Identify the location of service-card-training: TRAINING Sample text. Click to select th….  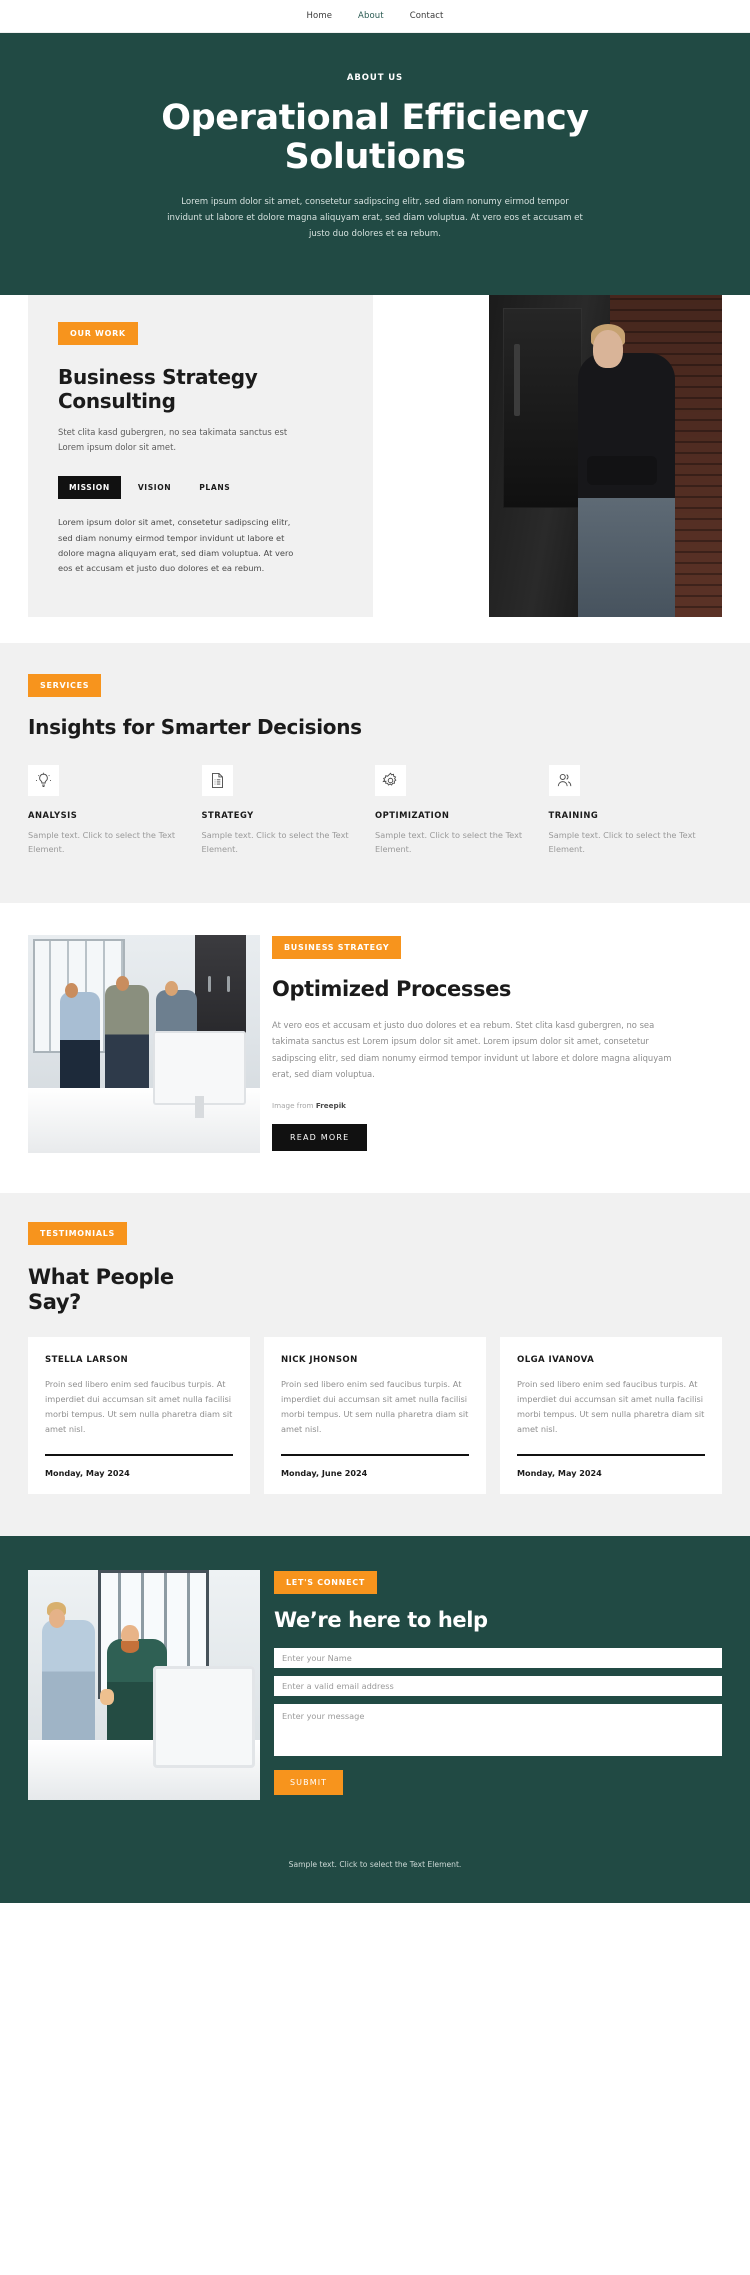
(635, 811).